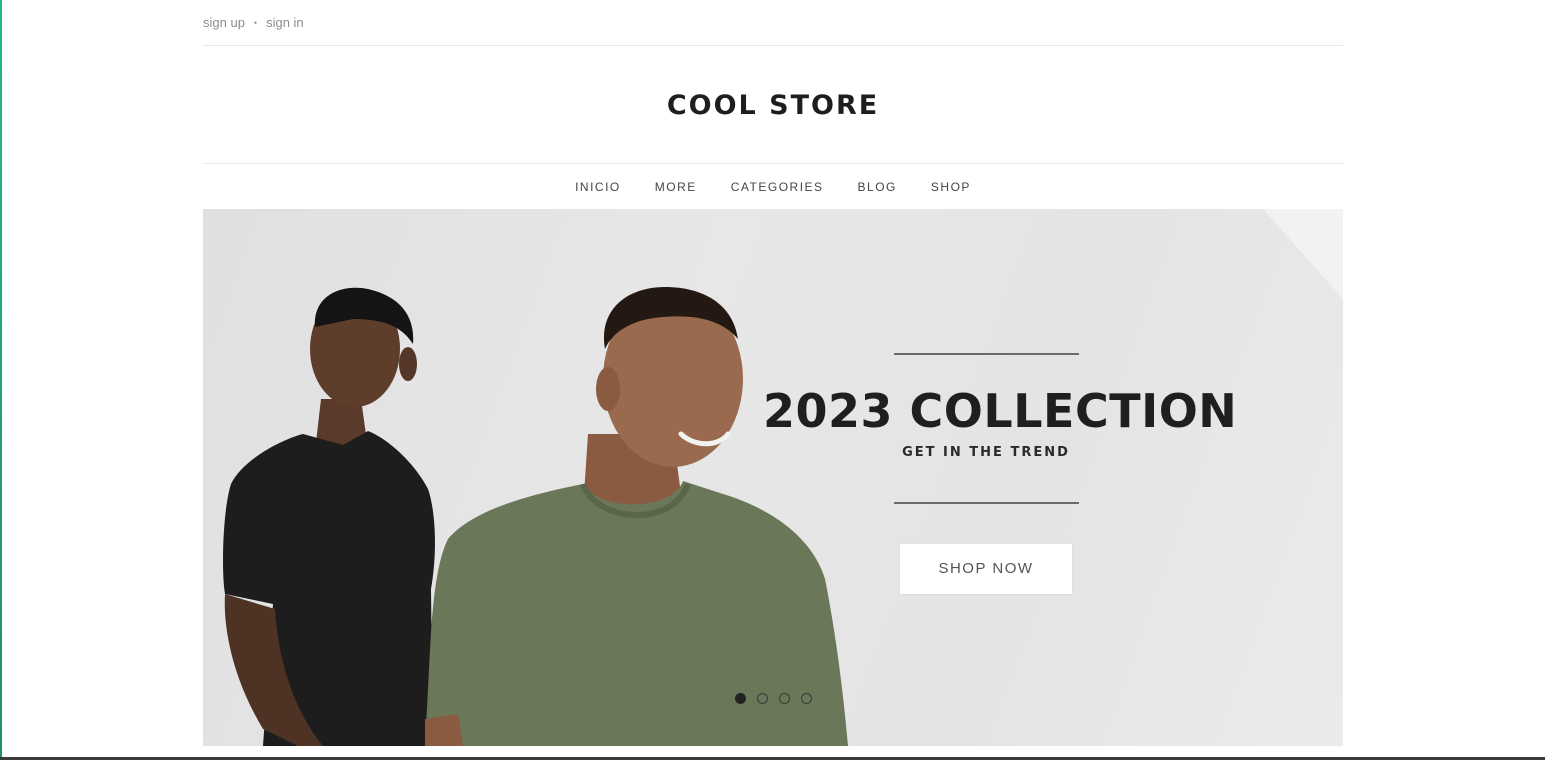 Image resolution: width=1545 pixels, height=760 pixels. Describe the element at coordinates (777, 187) in the screenshot. I see `nav-item-categories: CATEGORIES` at that location.